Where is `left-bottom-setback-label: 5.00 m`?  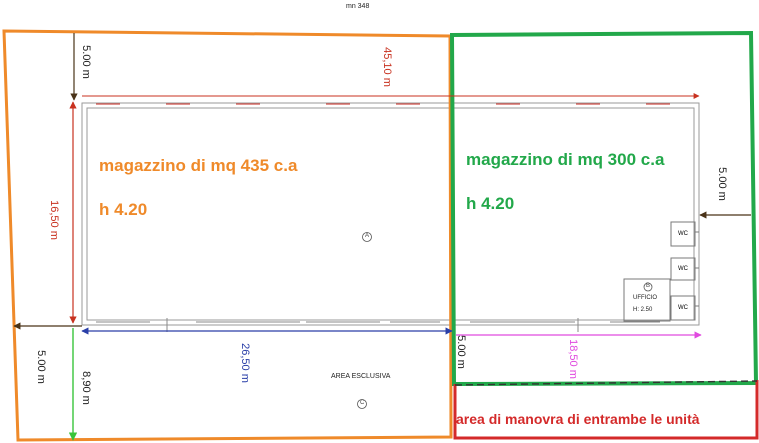
left-bottom-setback-label: 5.00 m is located at coordinates (40, 367).